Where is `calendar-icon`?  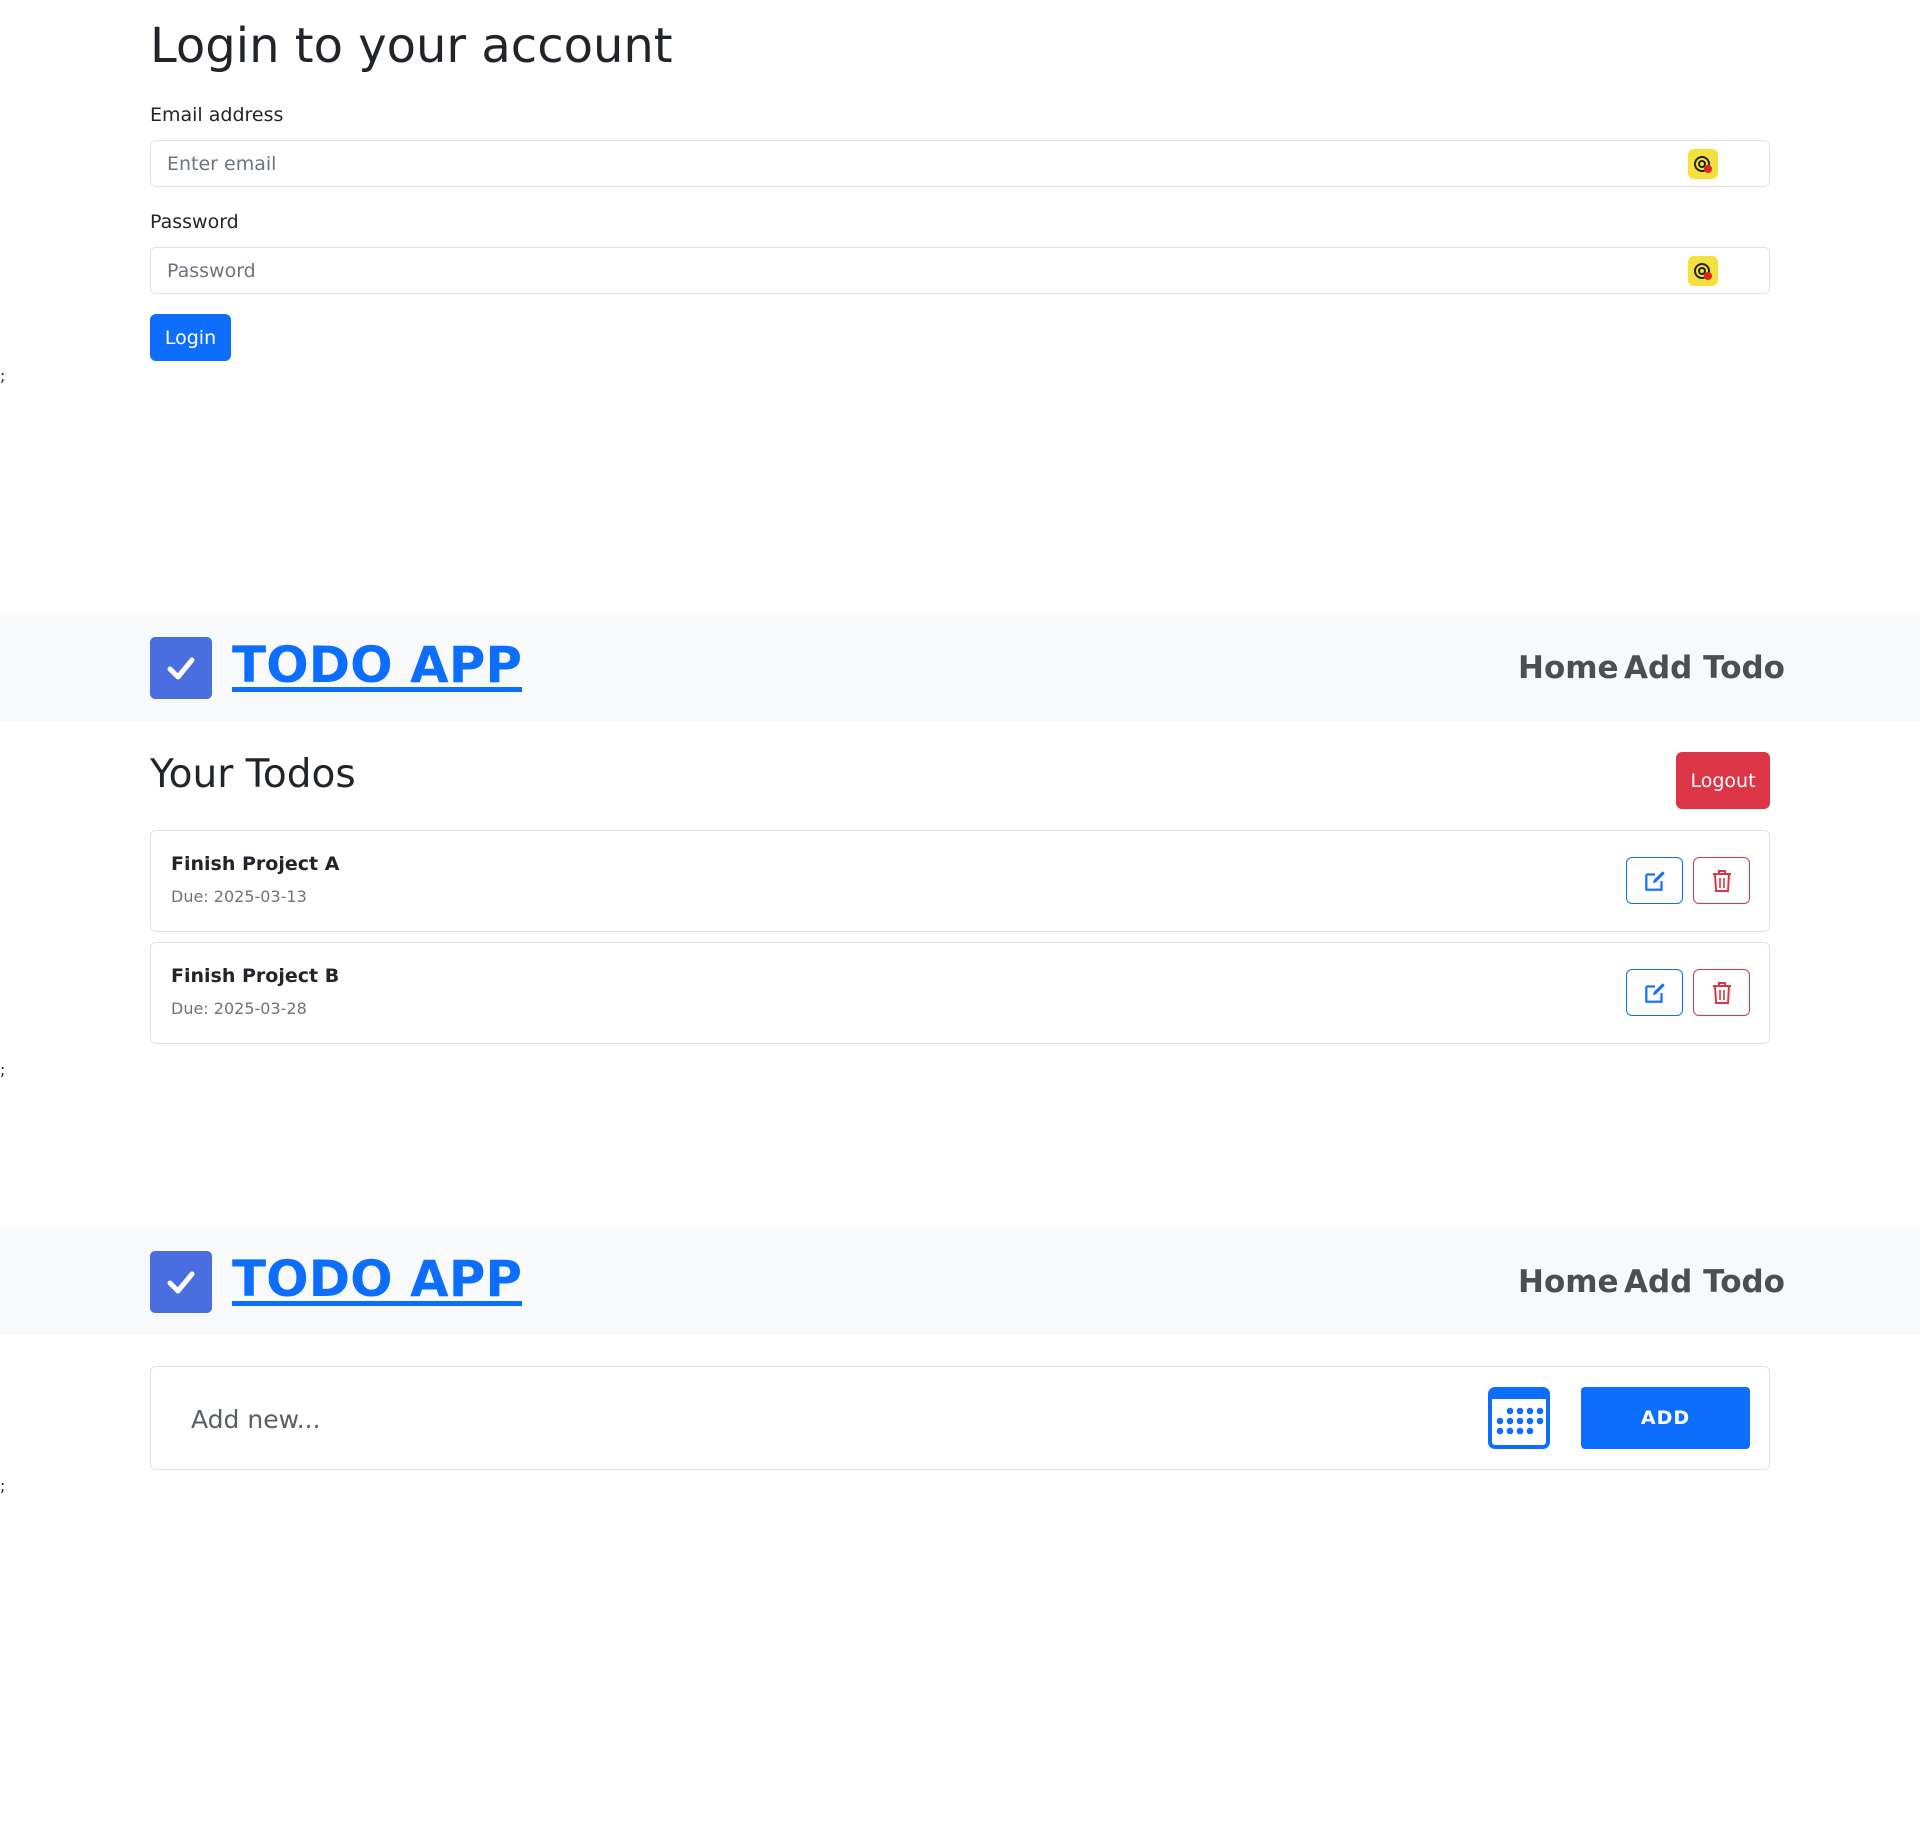
calendar-icon is located at coordinates (1519, 1418).